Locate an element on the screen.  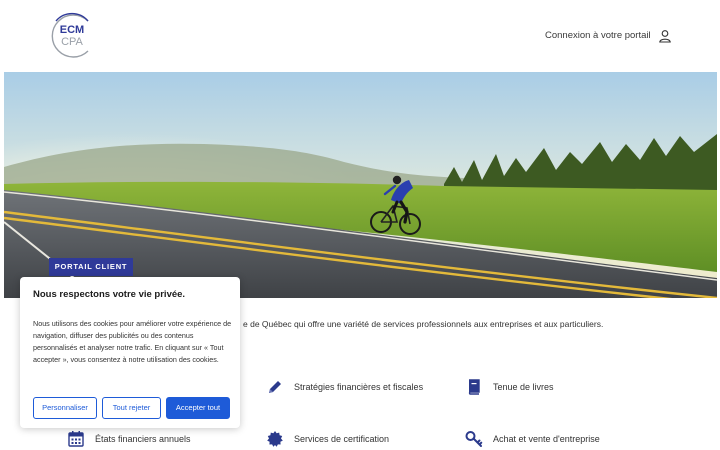
accept-all-button: Accepter tout is located at coordinates (198, 408).